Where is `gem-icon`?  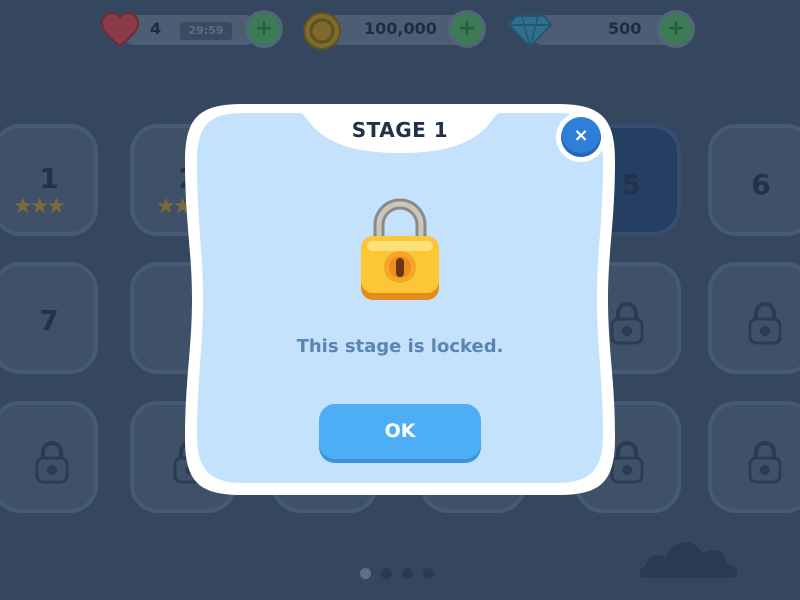 gem-icon is located at coordinates (530, 31).